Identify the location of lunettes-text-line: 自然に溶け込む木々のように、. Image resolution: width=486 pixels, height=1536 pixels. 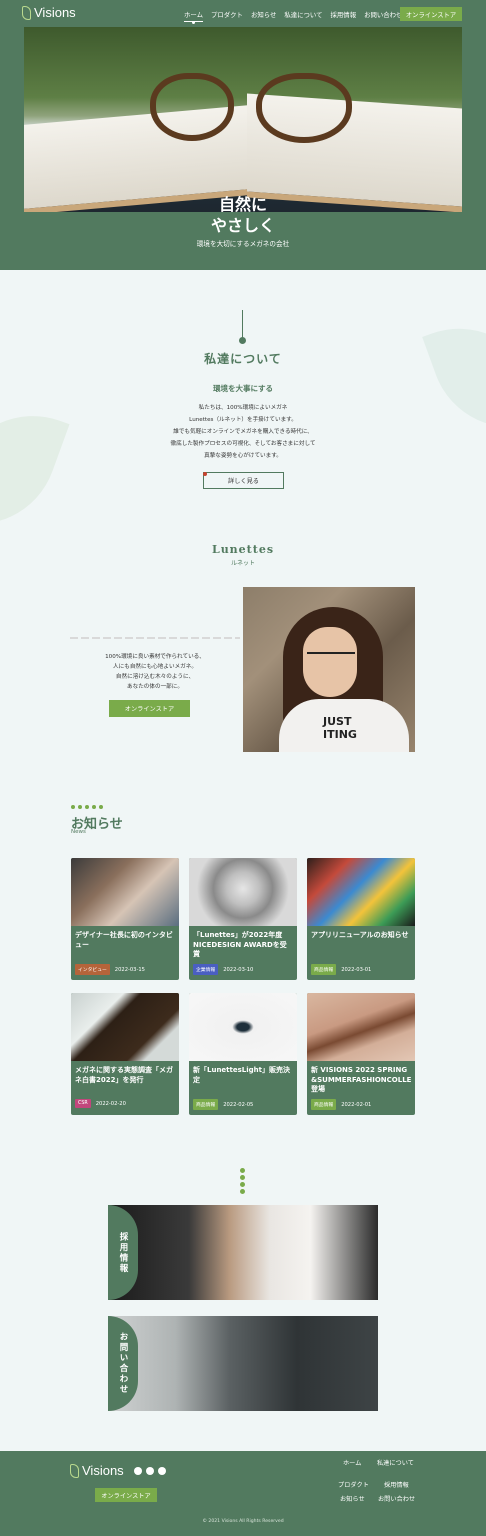
(155, 677).